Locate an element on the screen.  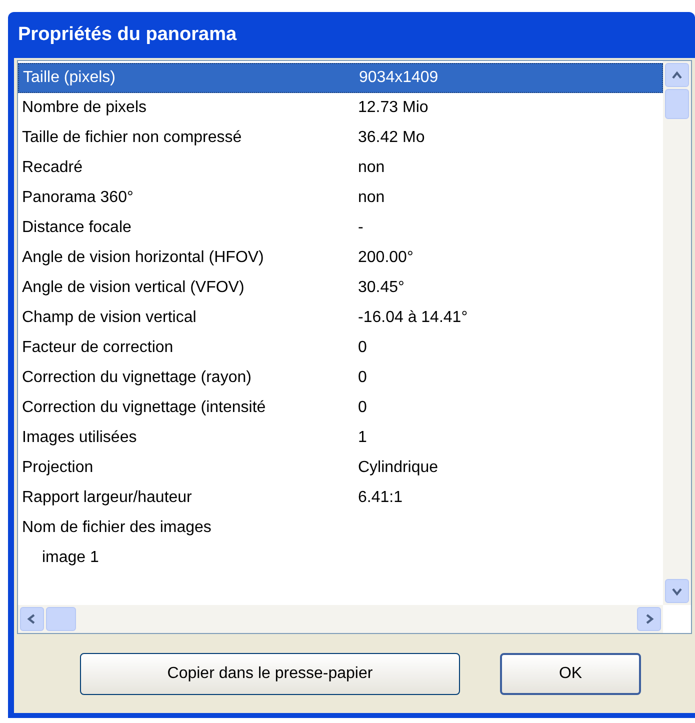
property-name: Distance focale is located at coordinates (76, 228).